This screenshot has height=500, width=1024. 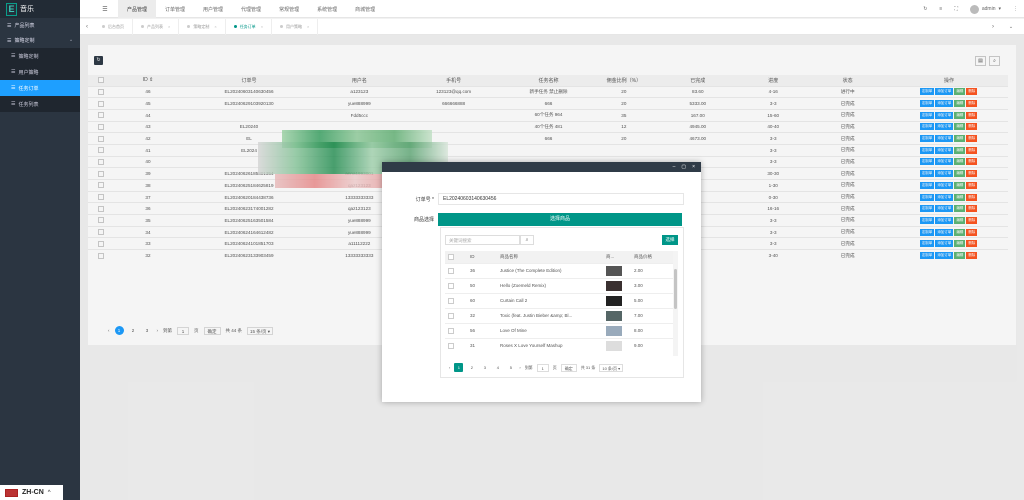 I want to click on page-input: 1, so click(x=183, y=330).